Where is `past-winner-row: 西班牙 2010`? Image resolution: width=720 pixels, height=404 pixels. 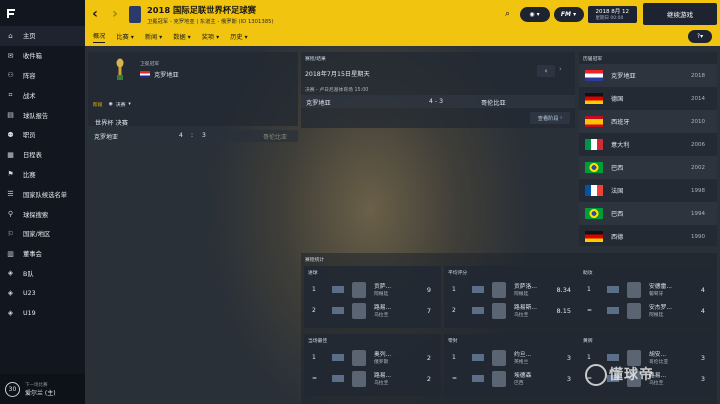
past-winner-row: 西班牙 2010 is located at coordinates (648, 121).